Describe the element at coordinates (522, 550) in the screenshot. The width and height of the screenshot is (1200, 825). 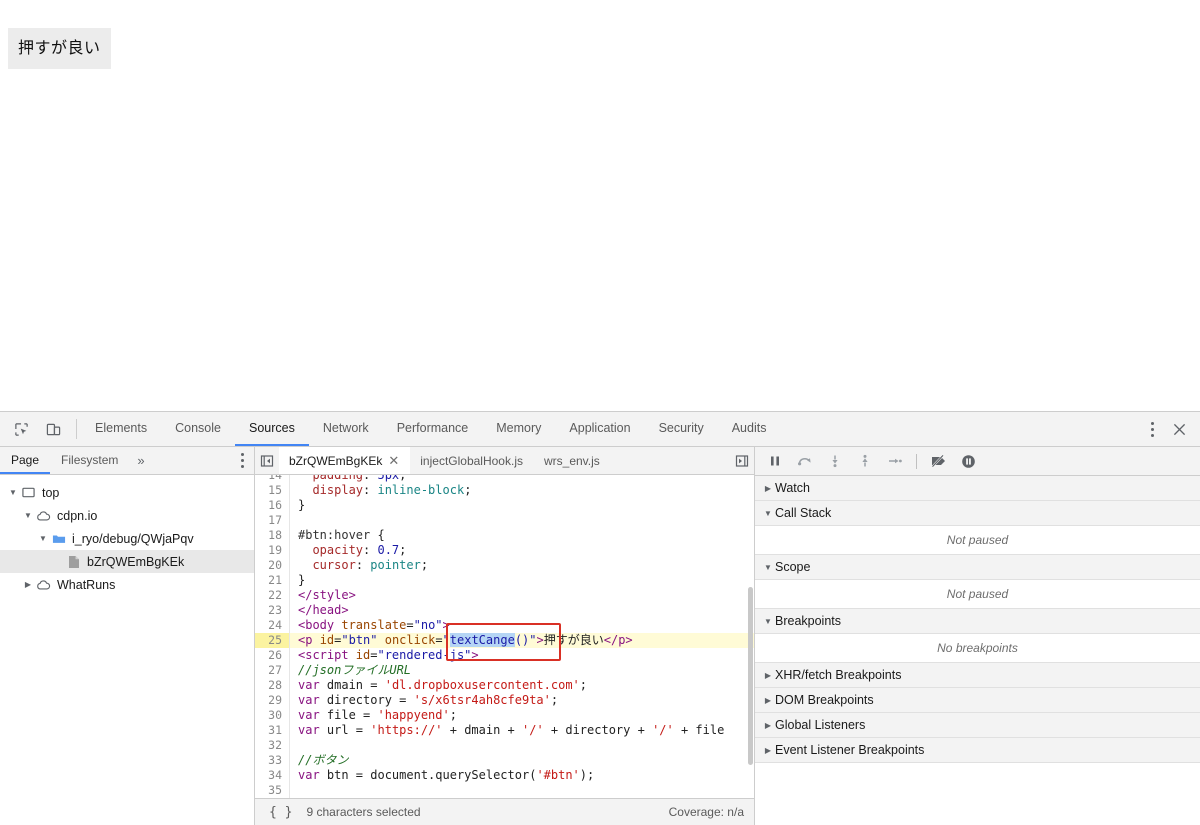
I see `code-line-text: opacity: 0.7;` at that location.